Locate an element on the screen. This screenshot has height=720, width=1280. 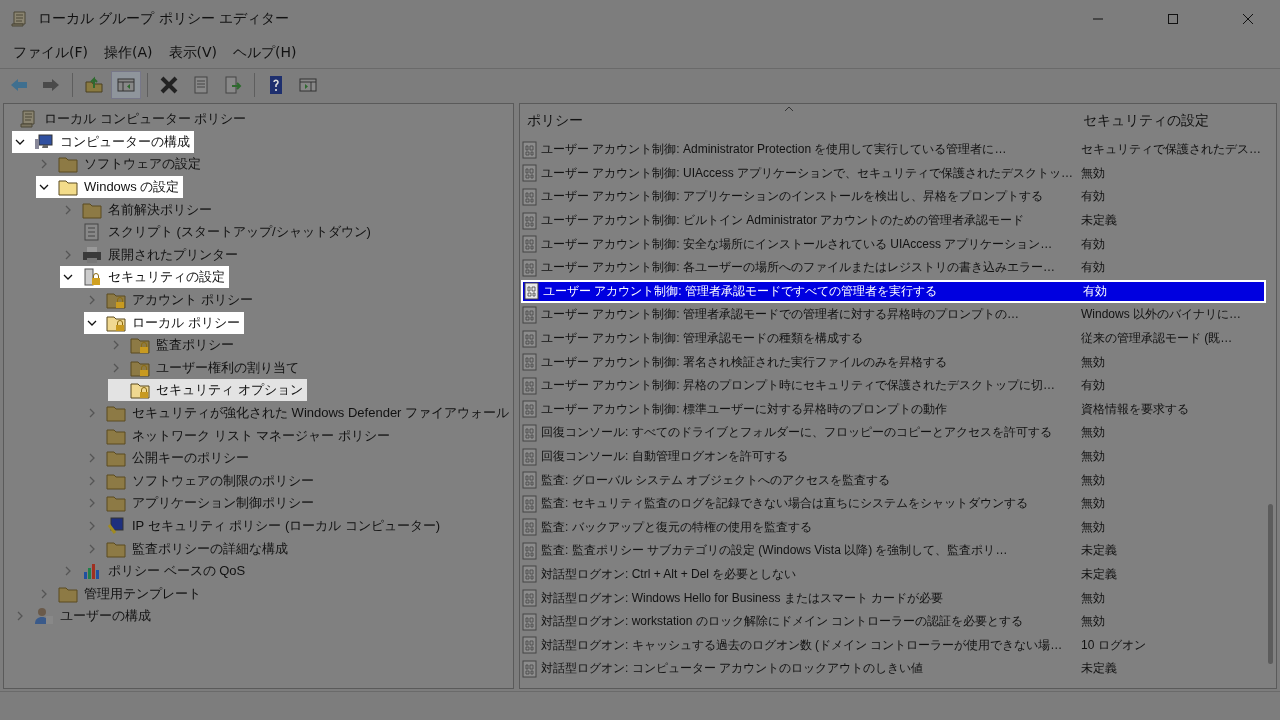
policy-row: ユーザー アカウント制御: 安全な場所にインストールされている UIAccess アプリケーション… 有効 is located at coordinates (893, 244).